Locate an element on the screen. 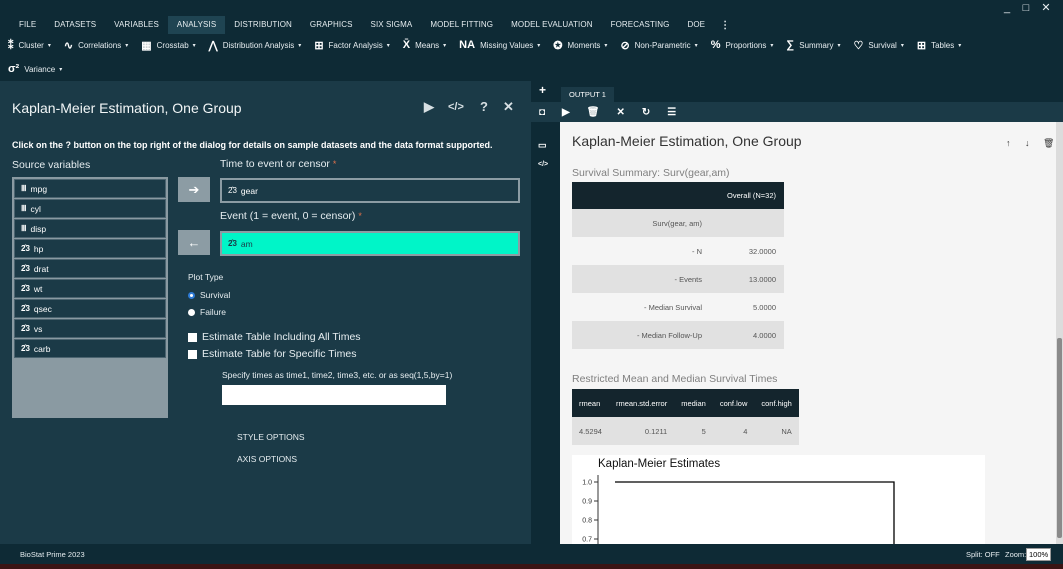  menu-analysis: ANALYSIS is located at coordinates (196, 25).